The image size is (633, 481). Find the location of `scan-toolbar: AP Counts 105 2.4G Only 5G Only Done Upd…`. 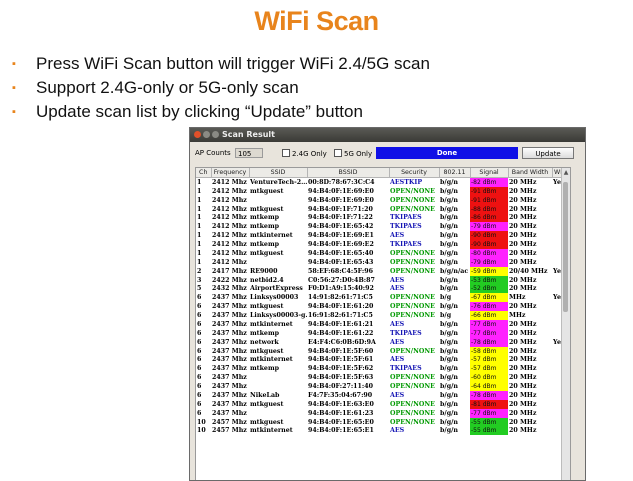

scan-toolbar: AP Counts 105 2.4G Only 5G Only Done Upd… is located at coordinates (387, 154).